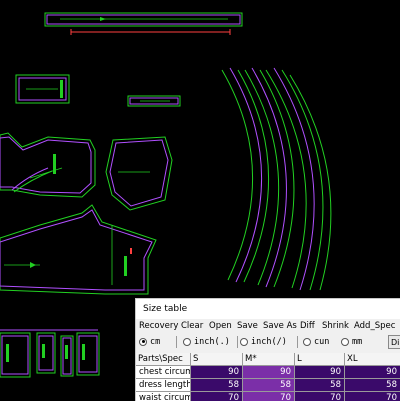  Describe the element at coordinates (280, 326) in the screenshot. I see `save-as-button: Save As` at that location.